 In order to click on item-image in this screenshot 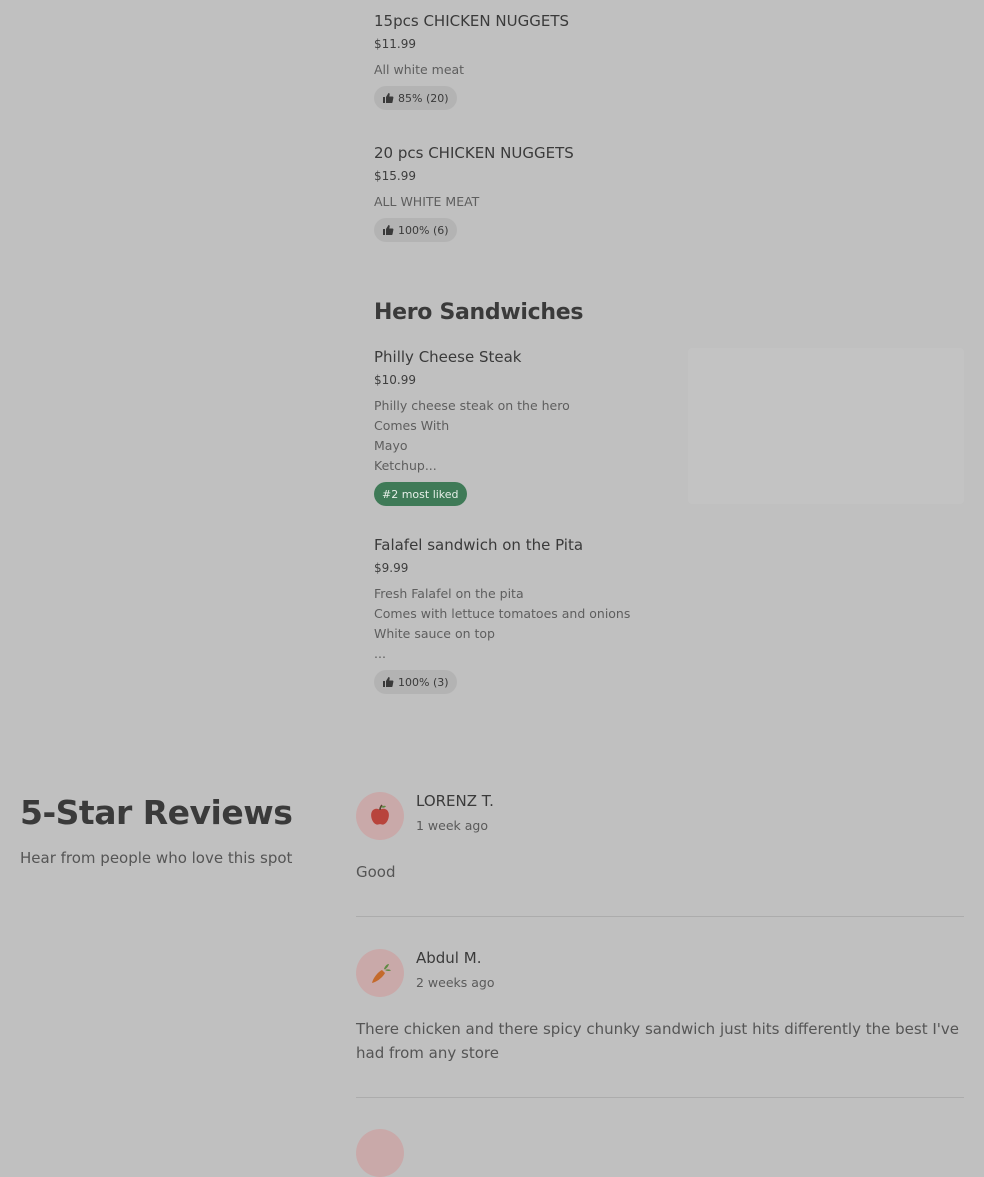, I will do `click(826, 426)`.